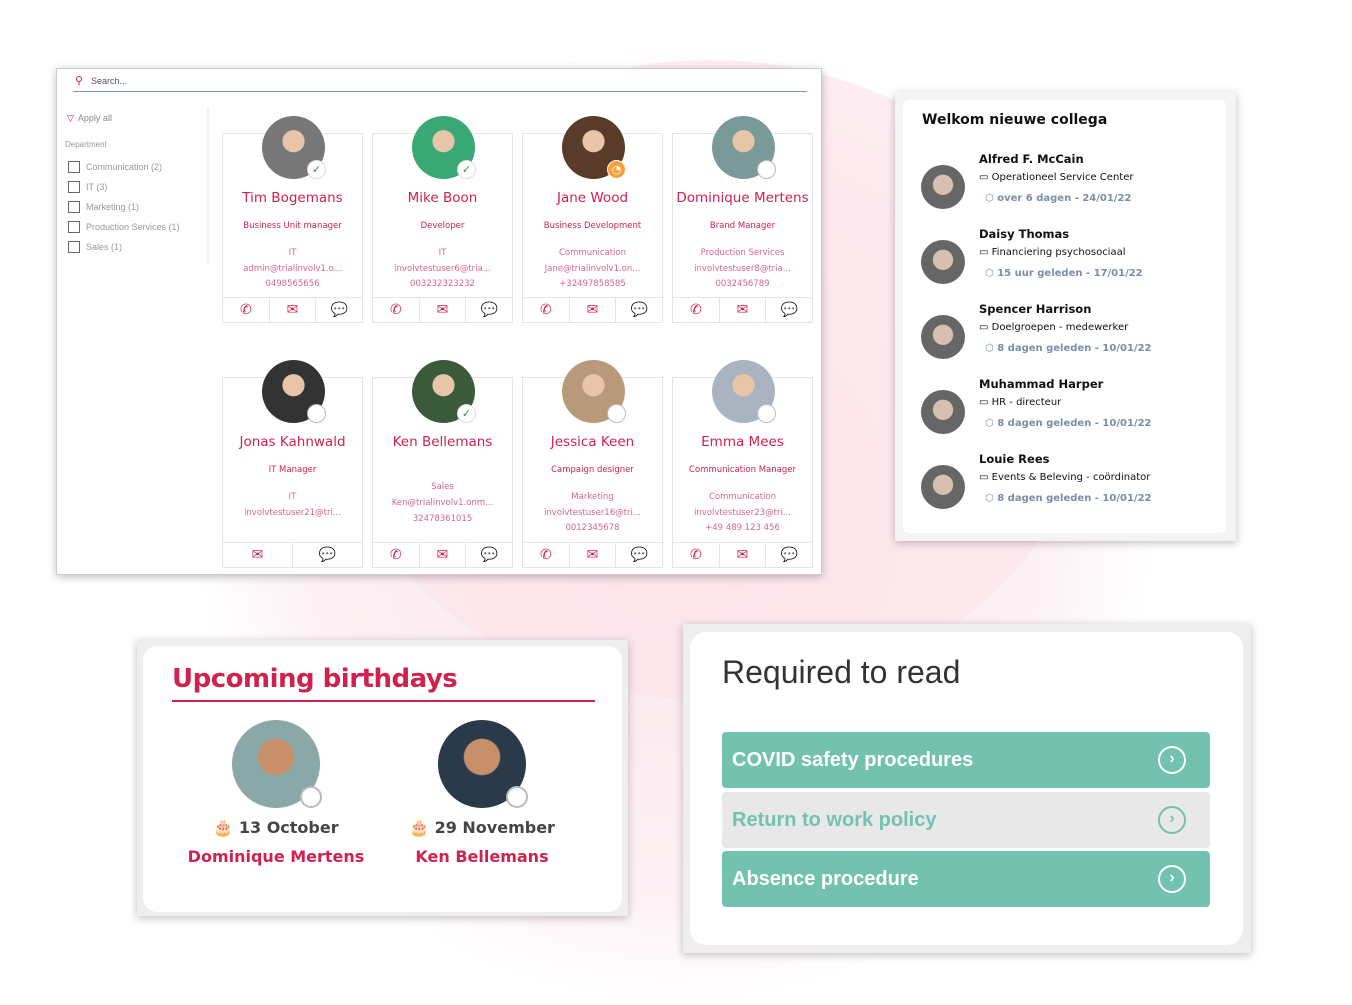 The height and width of the screenshot is (1005, 1352). I want to click on required-doc-button: Absence procedure ›, so click(966, 879).